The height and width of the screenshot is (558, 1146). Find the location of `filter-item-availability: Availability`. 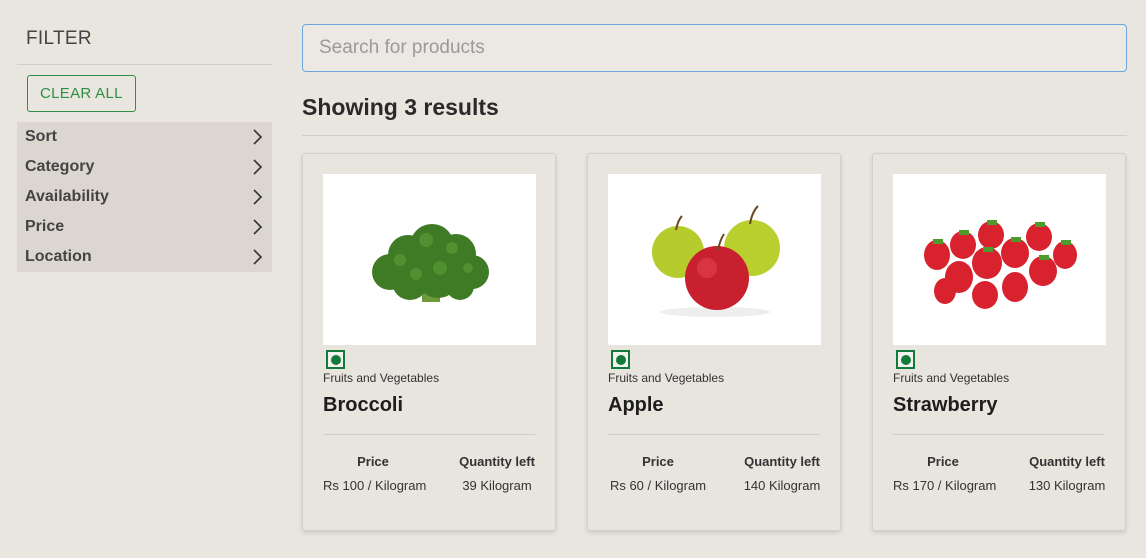

filter-item-availability: Availability is located at coordinates (144, 197).